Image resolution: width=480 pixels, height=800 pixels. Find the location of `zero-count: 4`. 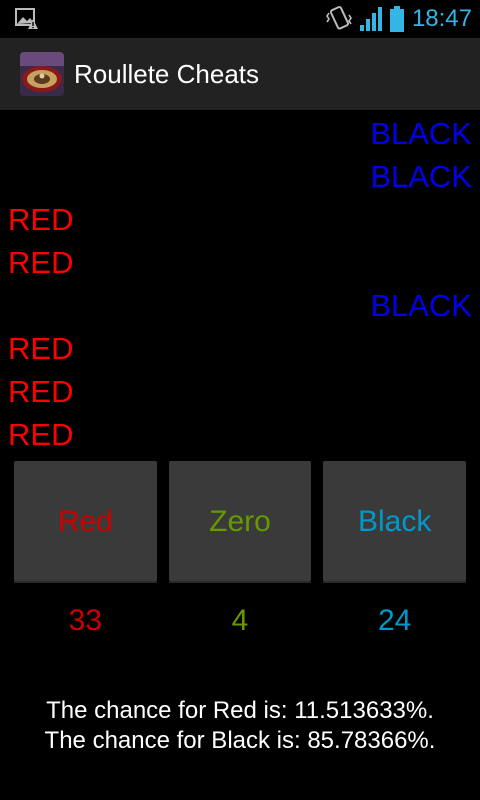

zero-count: 4 is located at coordinates (240, 620).